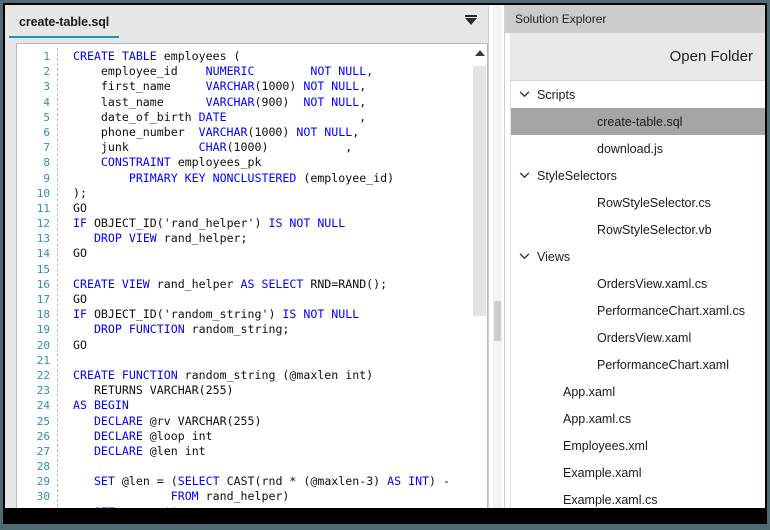  I want to click on tree-node-label: PerformanceChart.xaml.cs, so click(671, 310).